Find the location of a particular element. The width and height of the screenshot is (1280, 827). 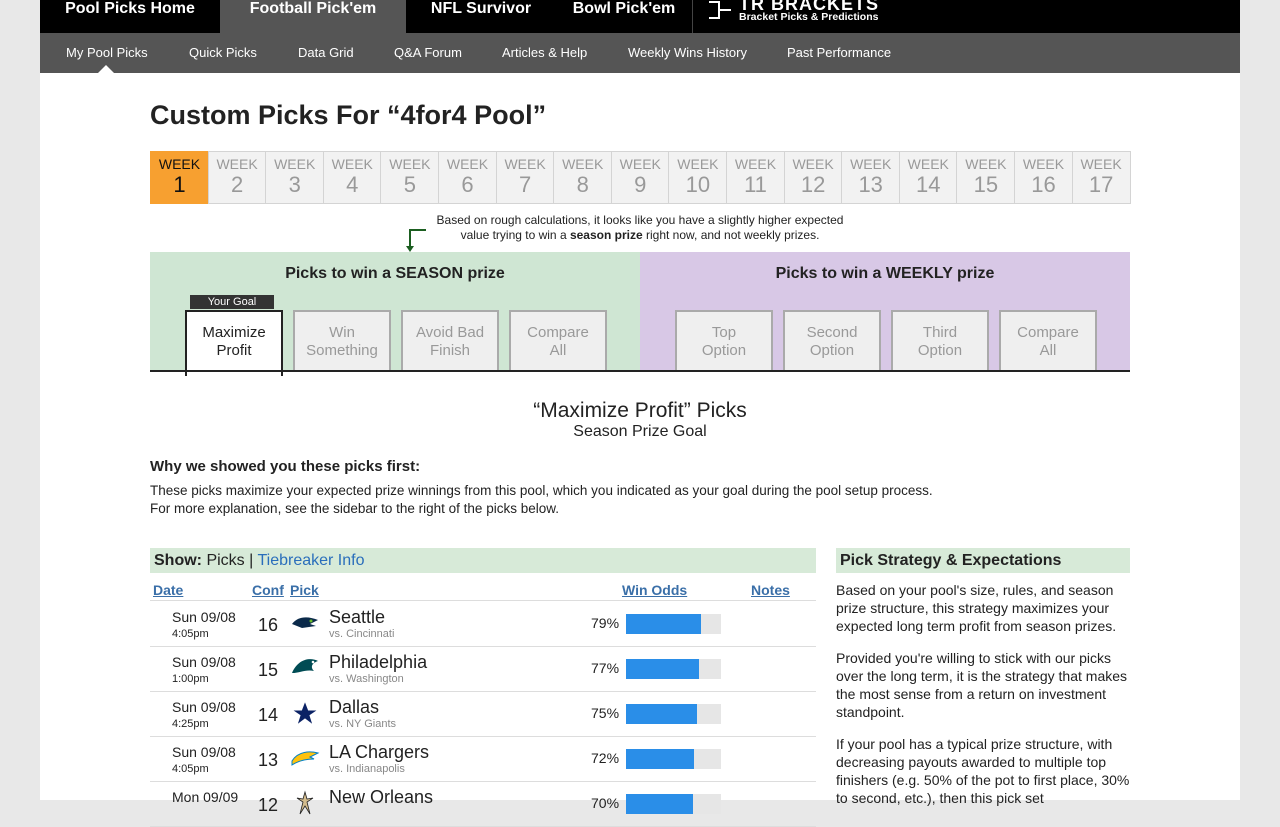

week-tab-4: WEEK 4 is located at coordinates (352, 177).